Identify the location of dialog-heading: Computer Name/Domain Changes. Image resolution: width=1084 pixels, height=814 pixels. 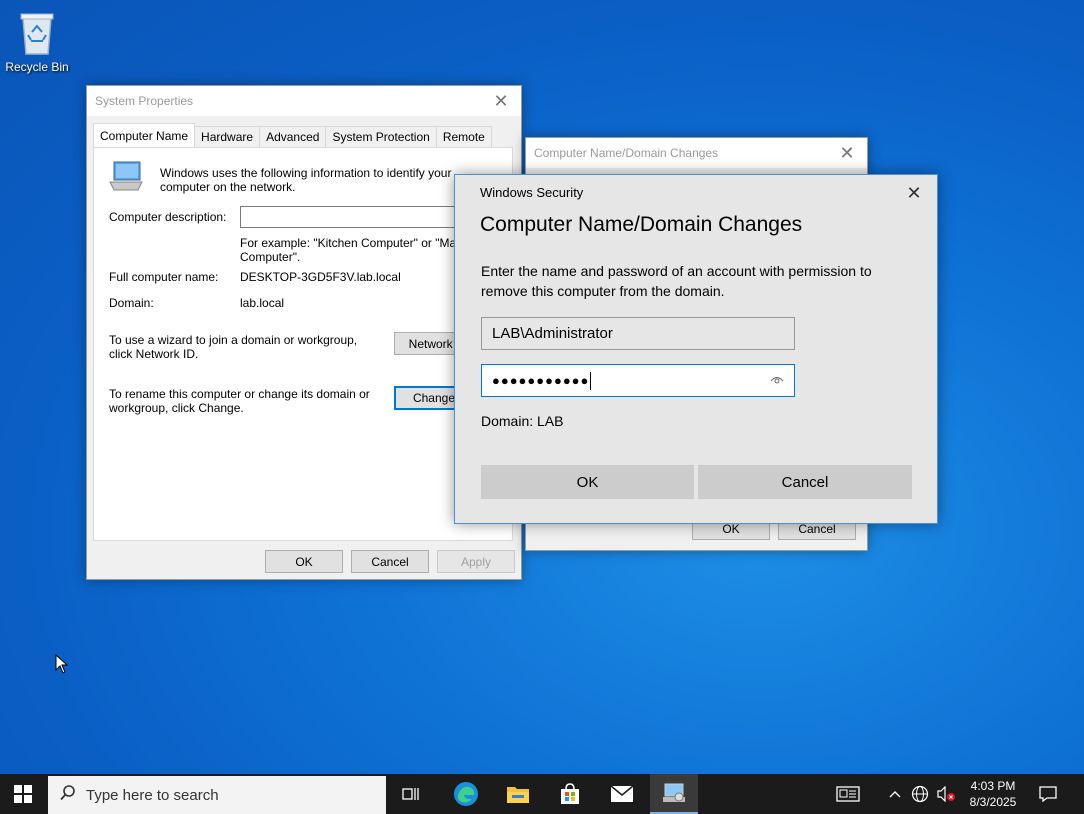
(641, 224).